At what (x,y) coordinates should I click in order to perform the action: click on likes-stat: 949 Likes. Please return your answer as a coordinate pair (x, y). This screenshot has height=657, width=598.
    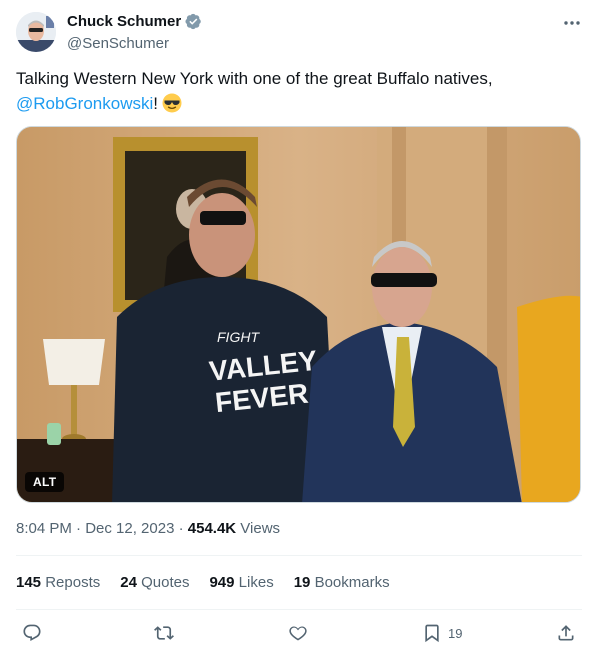
    Looking at the image, I should click on (241, 582).